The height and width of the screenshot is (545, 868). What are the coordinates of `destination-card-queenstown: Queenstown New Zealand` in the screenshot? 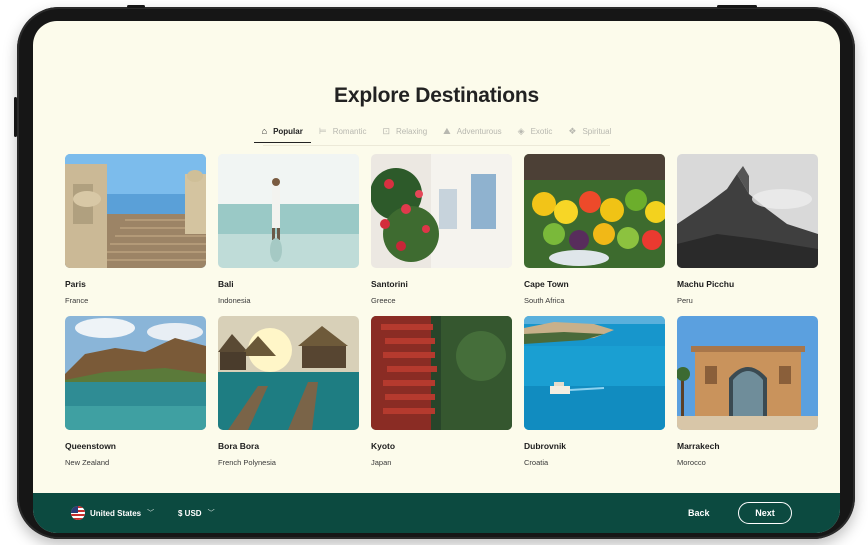 It's located at (135, 397).